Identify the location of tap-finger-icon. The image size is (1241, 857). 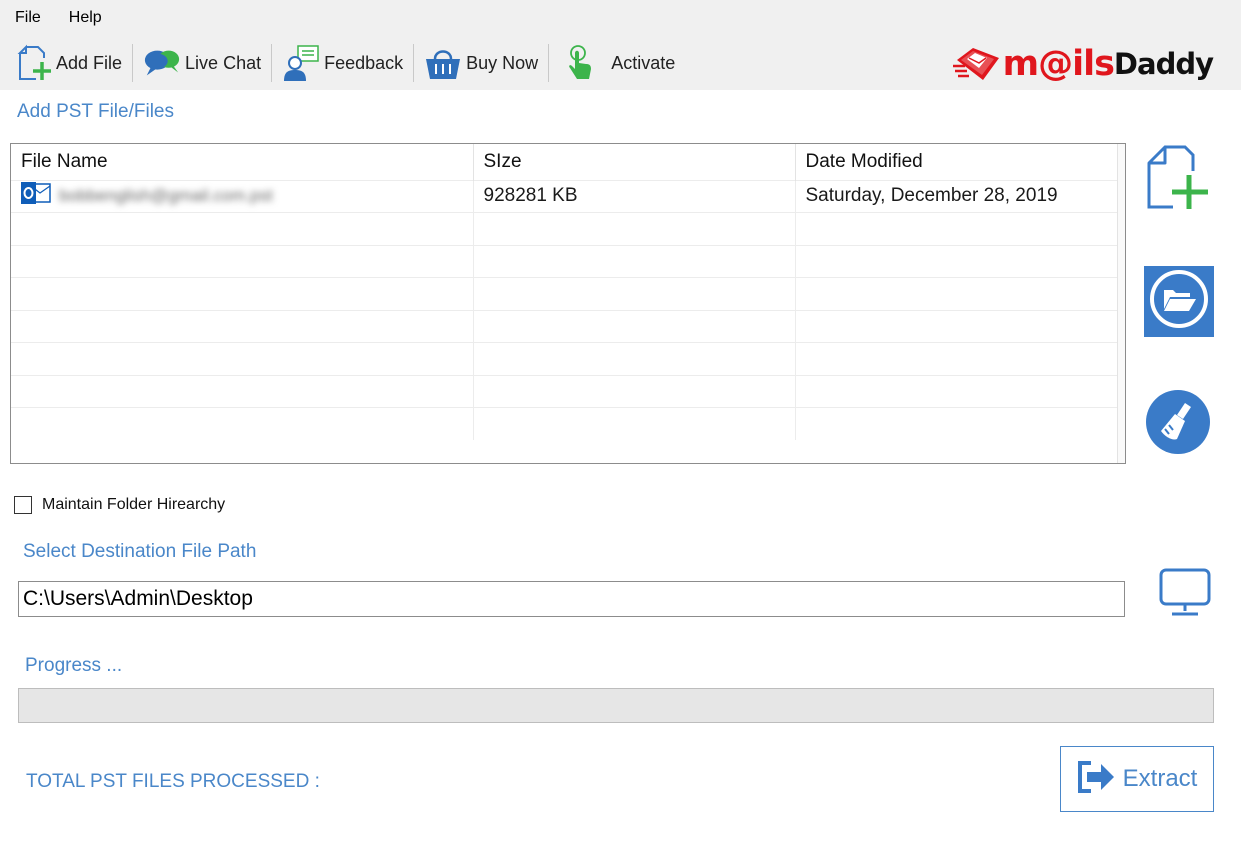
(582, 63).